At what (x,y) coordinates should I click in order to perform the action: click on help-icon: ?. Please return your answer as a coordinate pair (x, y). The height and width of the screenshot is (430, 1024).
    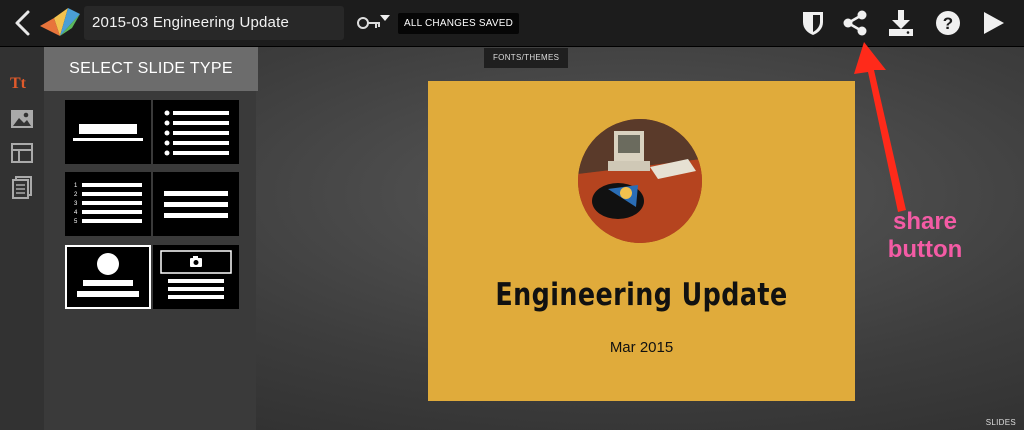
    Looking at the image, I should click on (948, 23).